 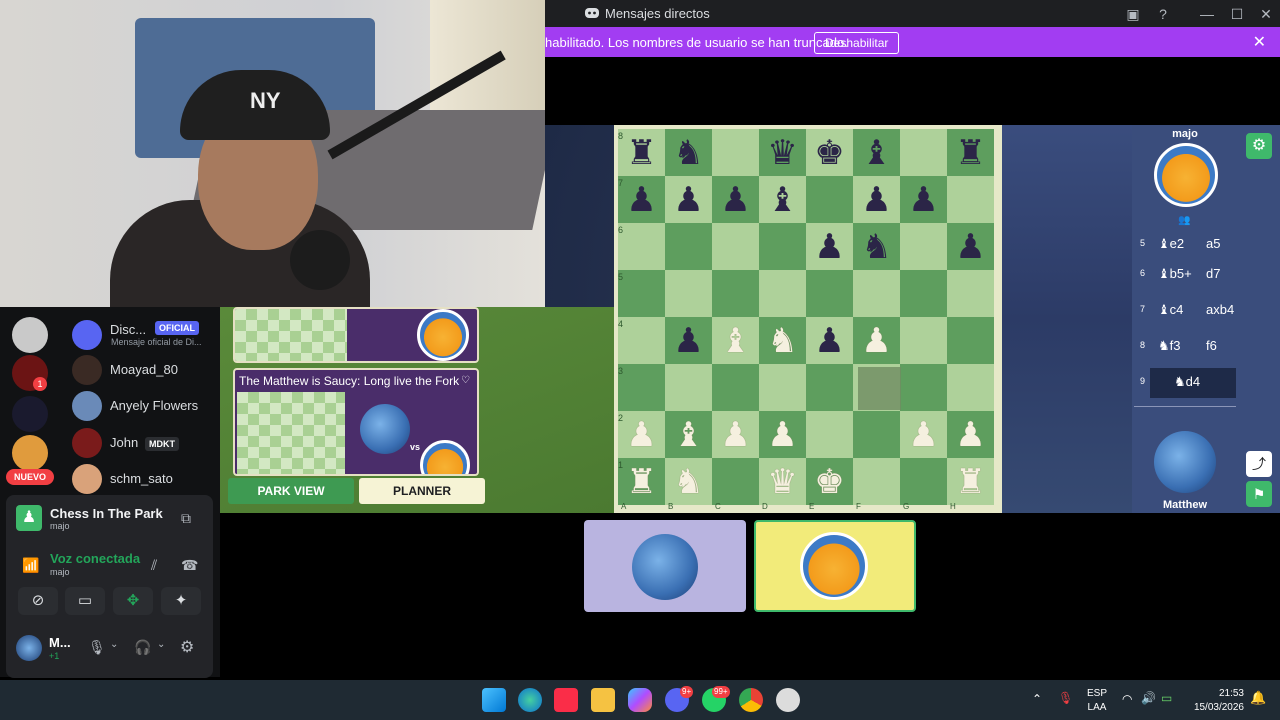 What do you see at coordinates (187, 647) in the screenshot?
I see `user-settings-gear-icon: ⚙` at bounding box center [187, 647].